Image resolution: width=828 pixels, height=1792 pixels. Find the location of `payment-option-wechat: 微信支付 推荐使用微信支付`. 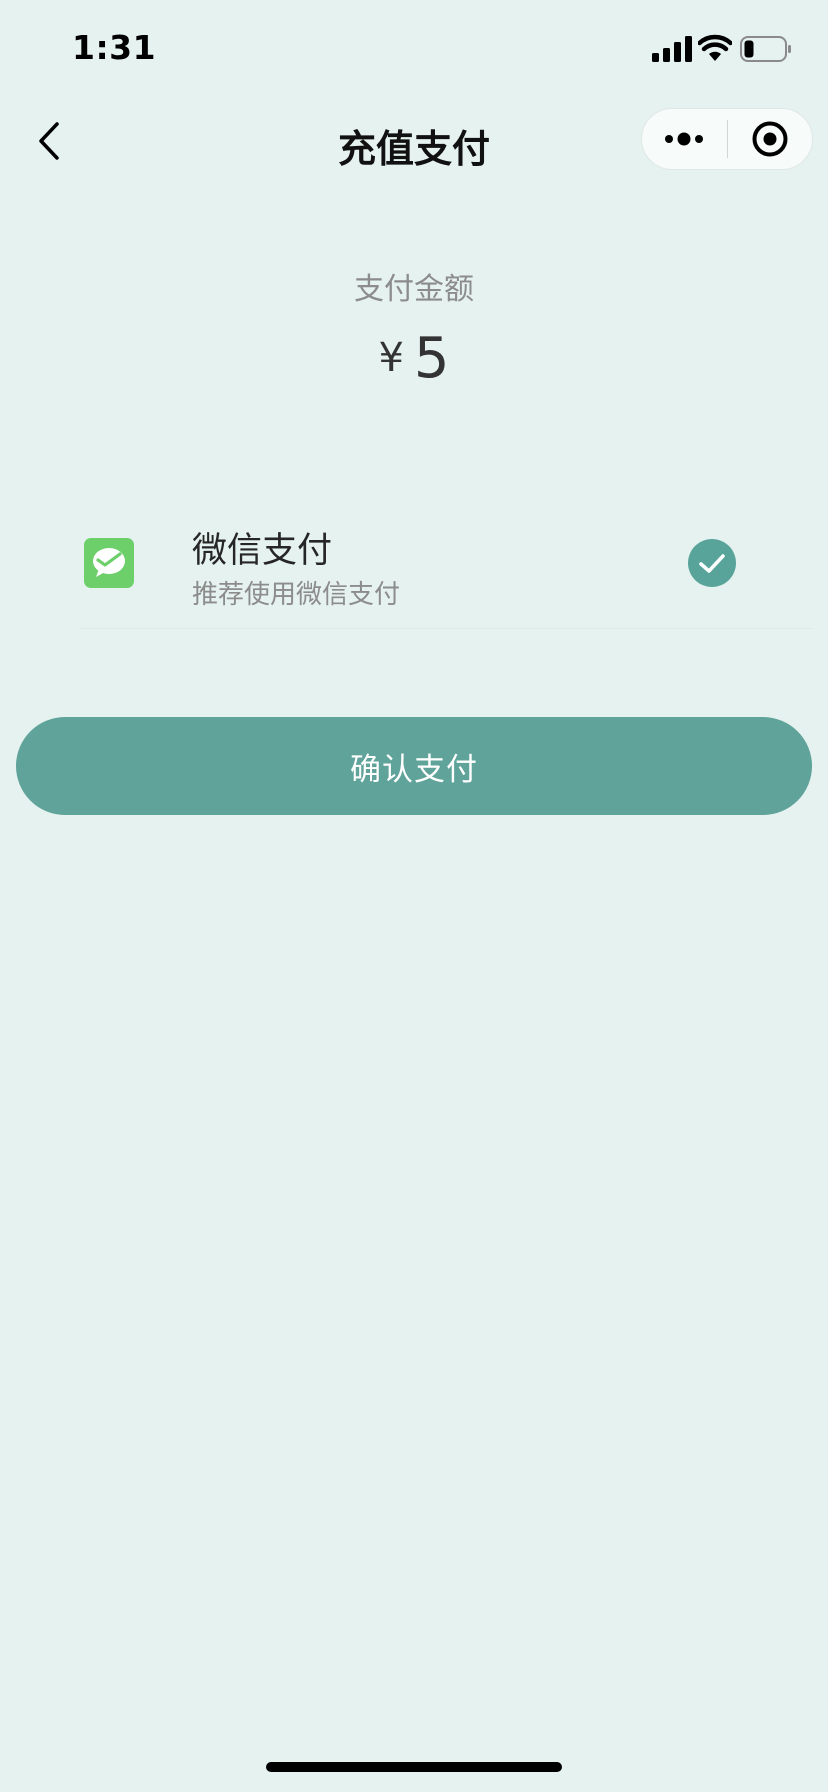

payment-option-wechat: 微信支付 推荐使用微信支付 is located at coordinates (446, 569).